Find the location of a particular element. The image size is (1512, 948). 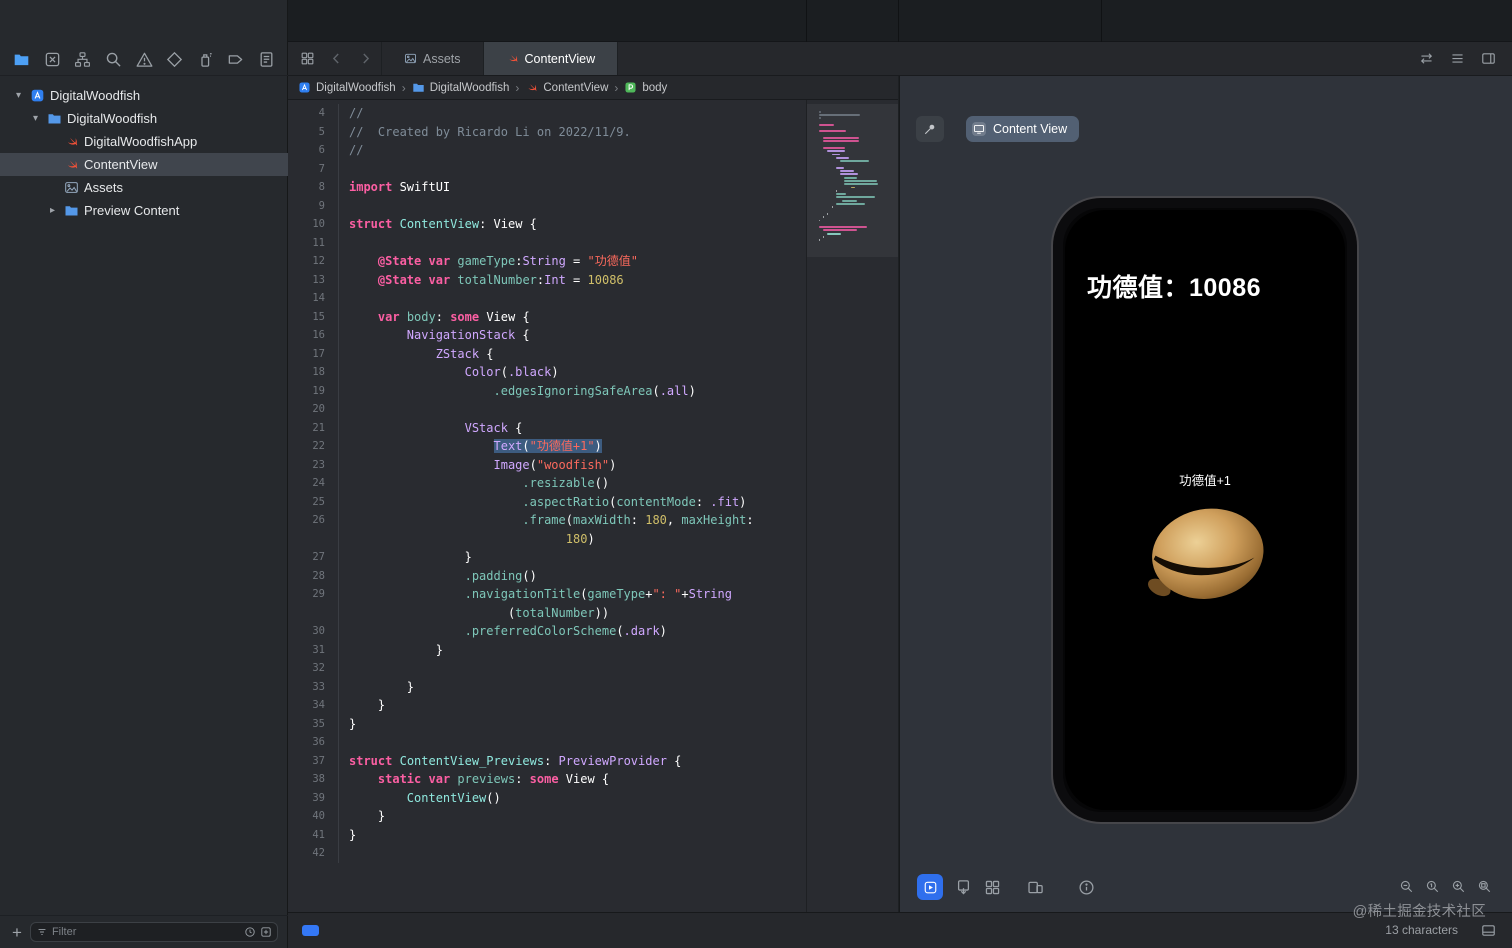

live-preview-button is located at coordinates (930, 887).